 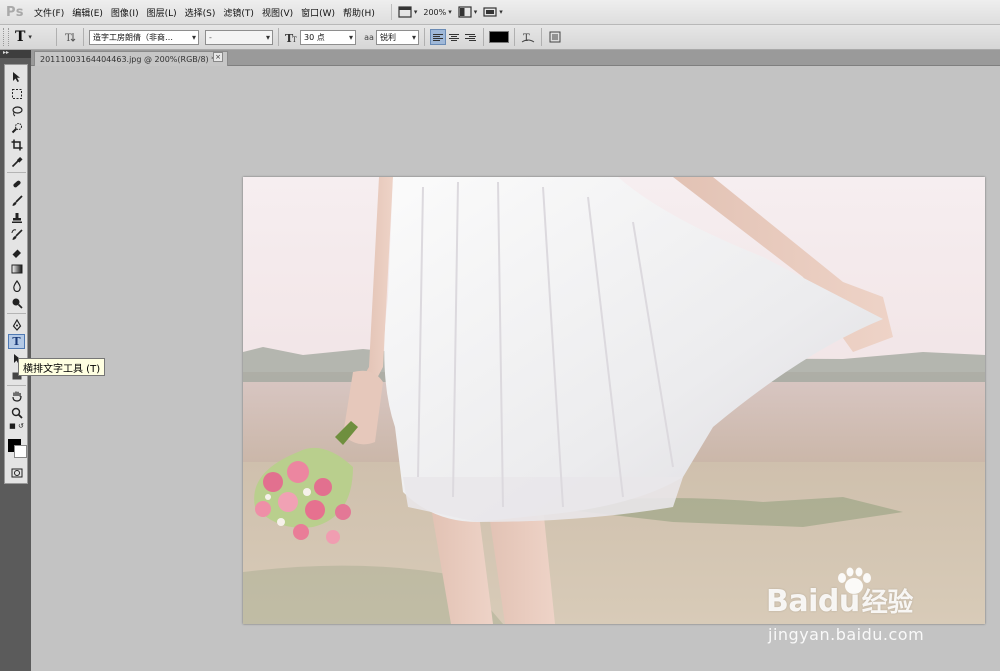 What do you see at coordinates (555, 37) in the screenshot?
I see `character-panel-icon` at bounding box center [555, 37].